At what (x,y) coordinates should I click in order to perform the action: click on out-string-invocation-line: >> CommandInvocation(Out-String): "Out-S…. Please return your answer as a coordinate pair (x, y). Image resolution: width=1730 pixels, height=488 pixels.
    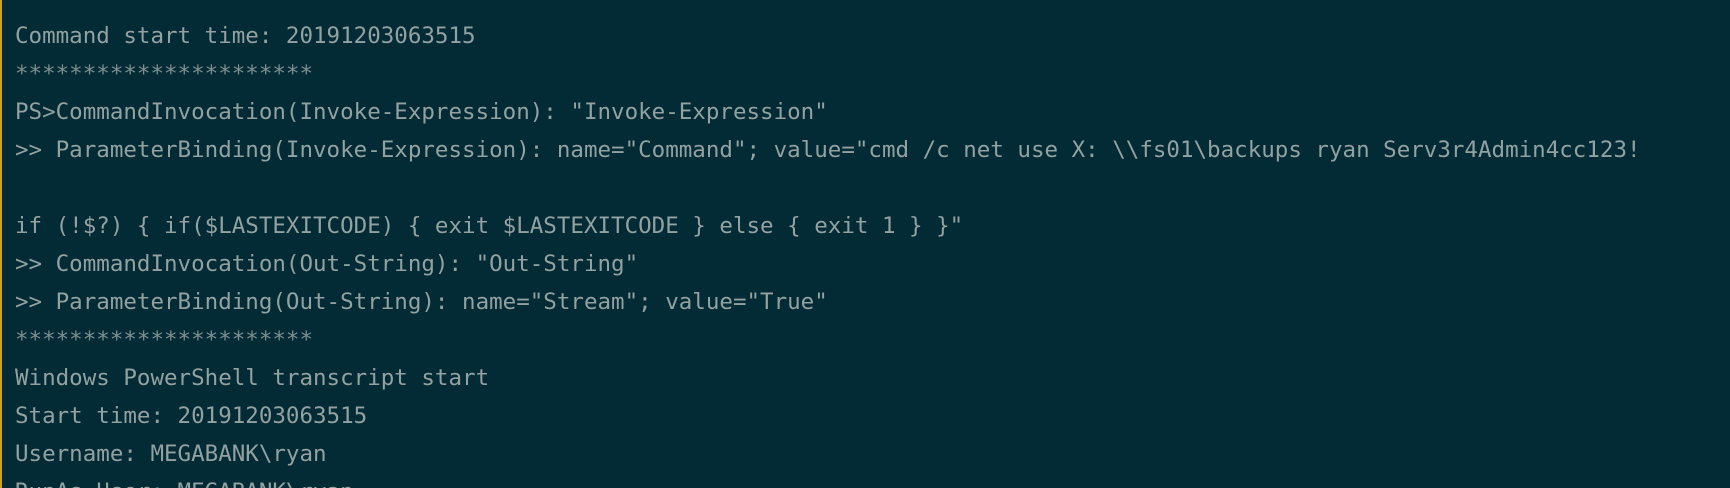
    Looking at the image, I should click on (327, 264).